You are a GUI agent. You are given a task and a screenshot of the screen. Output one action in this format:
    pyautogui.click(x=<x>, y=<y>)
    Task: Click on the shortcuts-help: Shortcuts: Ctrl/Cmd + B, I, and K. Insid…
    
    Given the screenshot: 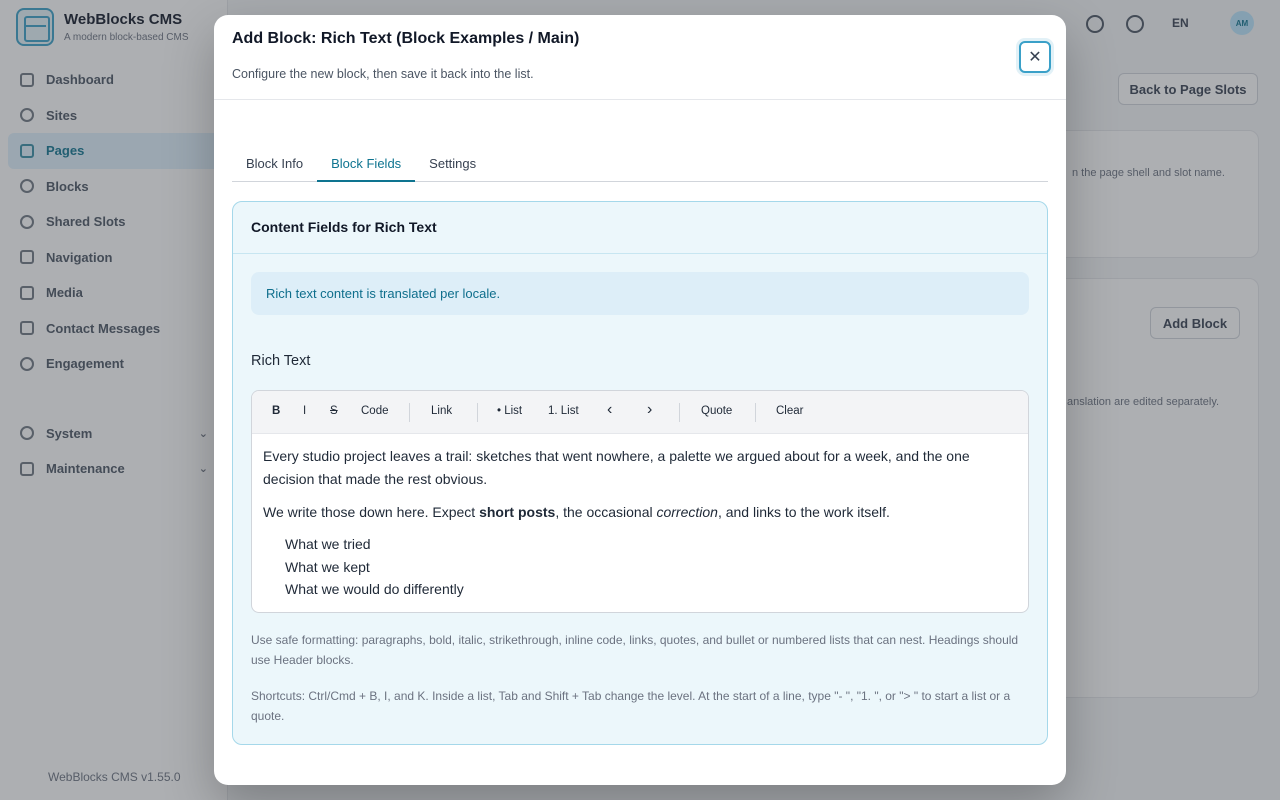 What is the action you would take?
    pyautogui.click(x=631, y=706)
    